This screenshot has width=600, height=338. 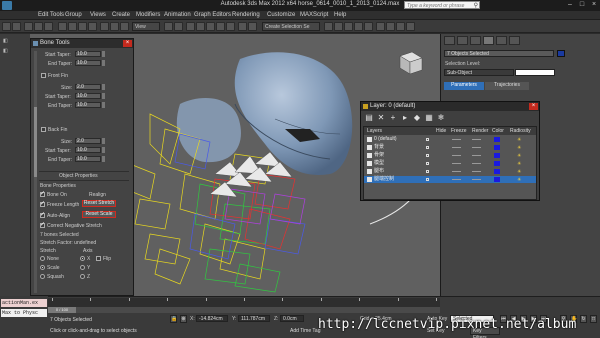 What do you see at coordinates (88, 54) in the screenshot?
I see `start-taper-field: 10.0` at bounding box center [88, 54].